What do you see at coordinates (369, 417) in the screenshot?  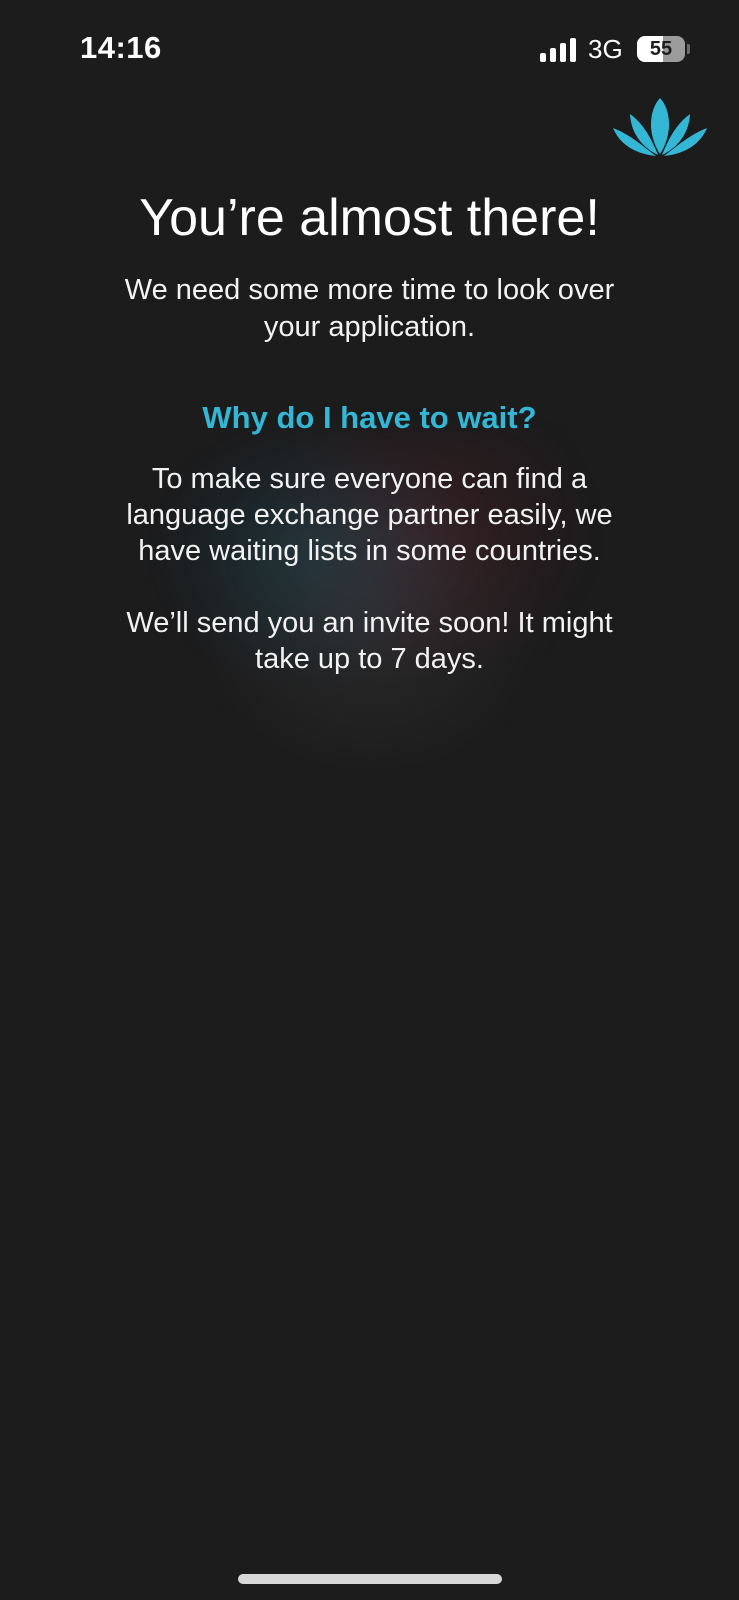 I see `wait-question-heading: Why do I have to wait?` at bounding box center [369, 417].